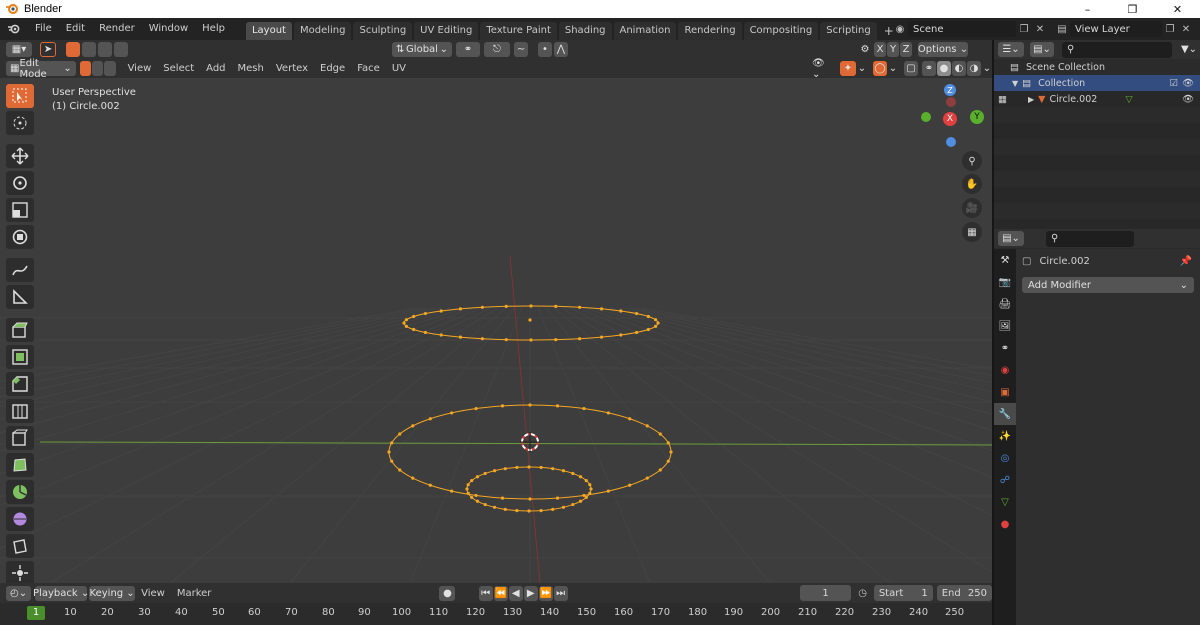 The image size is (1200, 625). I want to click on shading-solid-icon: ●, so click(943, 68).